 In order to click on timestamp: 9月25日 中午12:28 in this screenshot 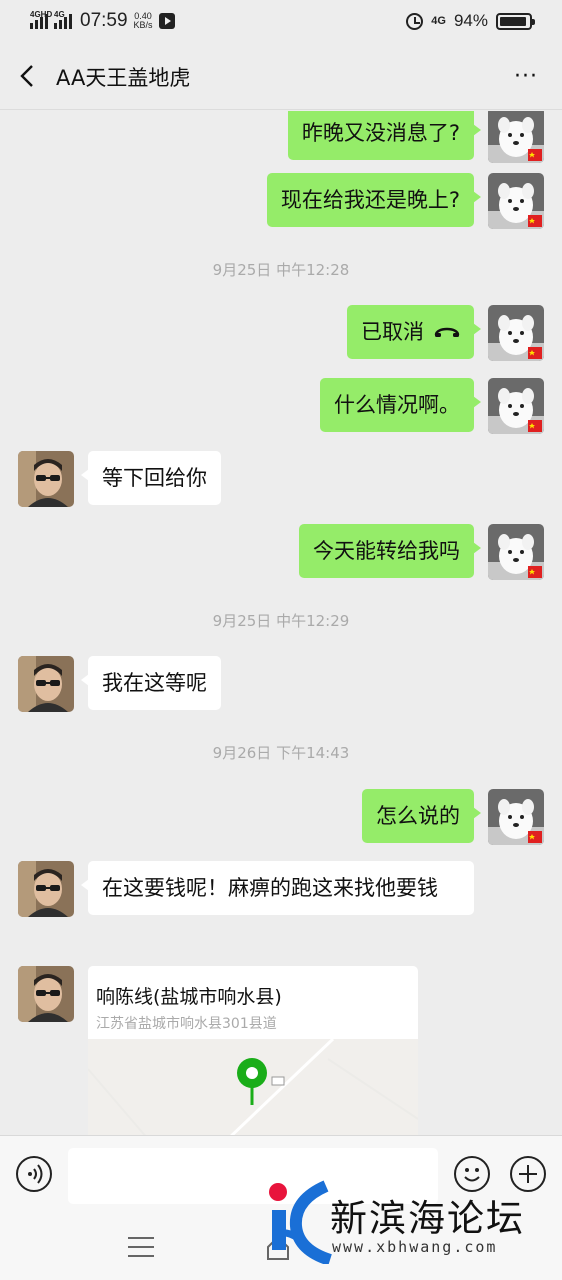, I will do `click(281, 270)`.